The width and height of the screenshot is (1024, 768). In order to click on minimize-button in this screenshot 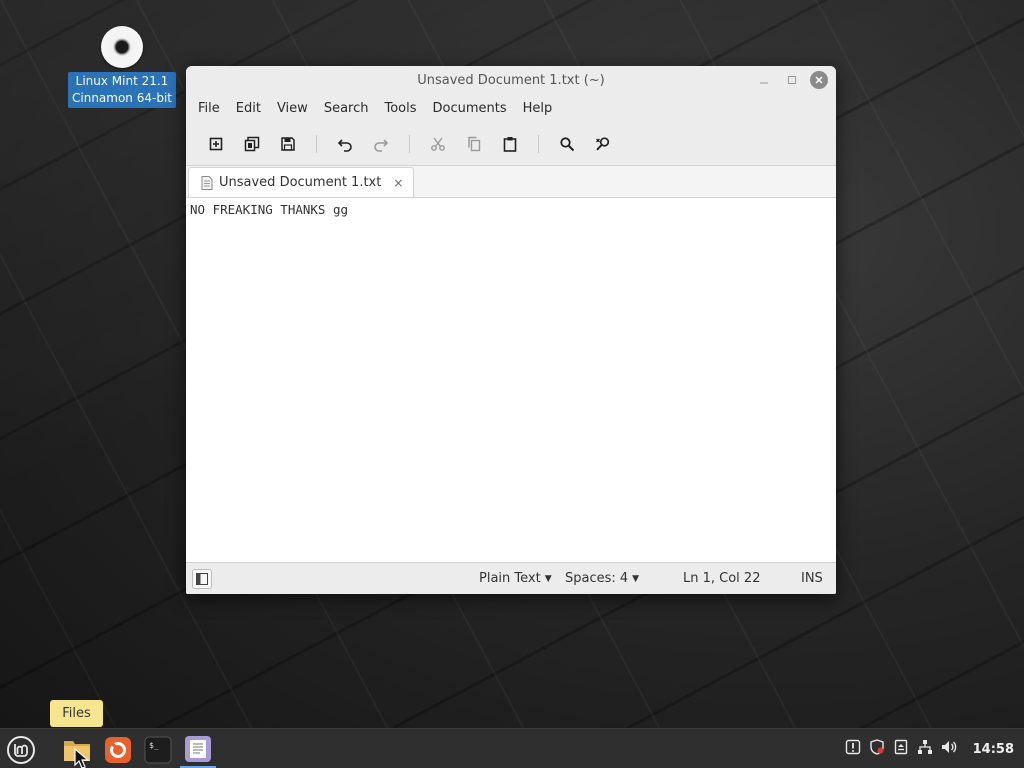, I will do `click(764, 80)`.